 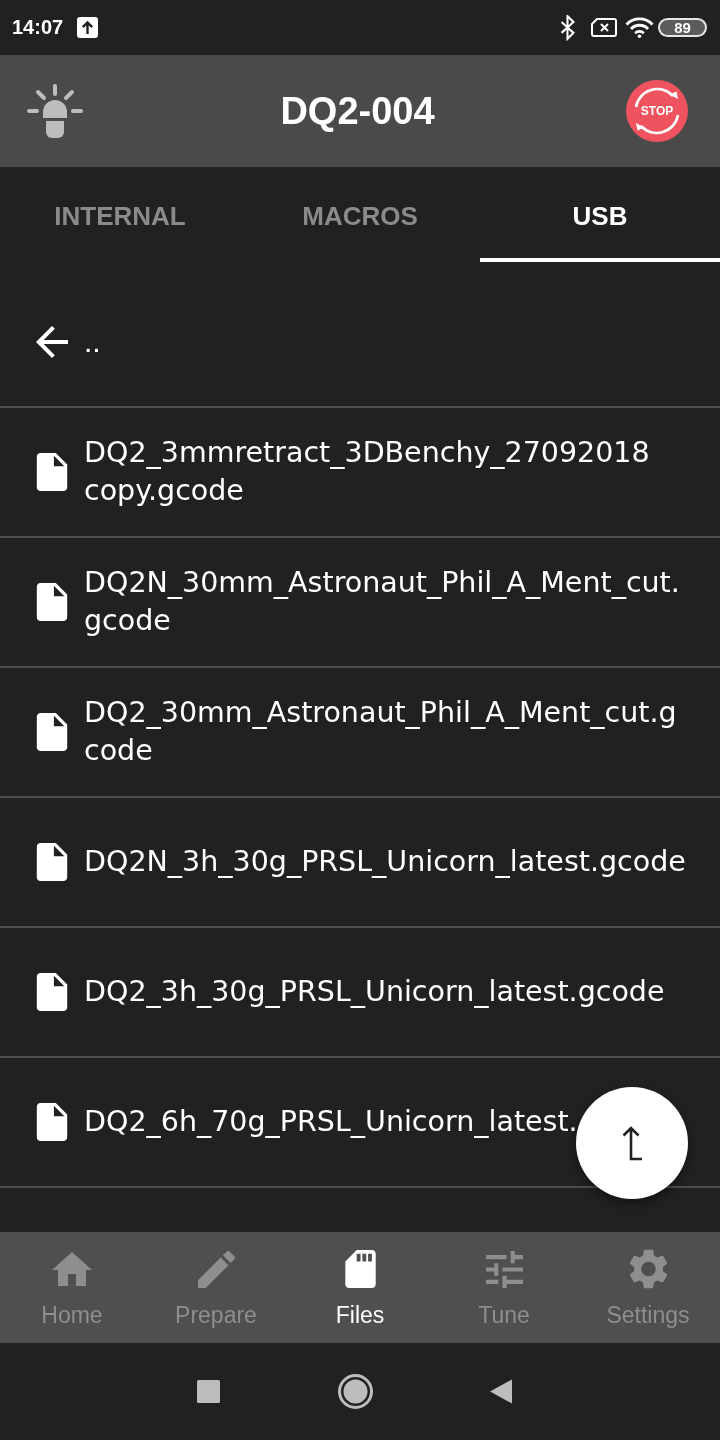 What do you see at coordinates (632, 1143) in the screenshot?
I see `up-arrow-icon` at bounding box center [632, 1143].